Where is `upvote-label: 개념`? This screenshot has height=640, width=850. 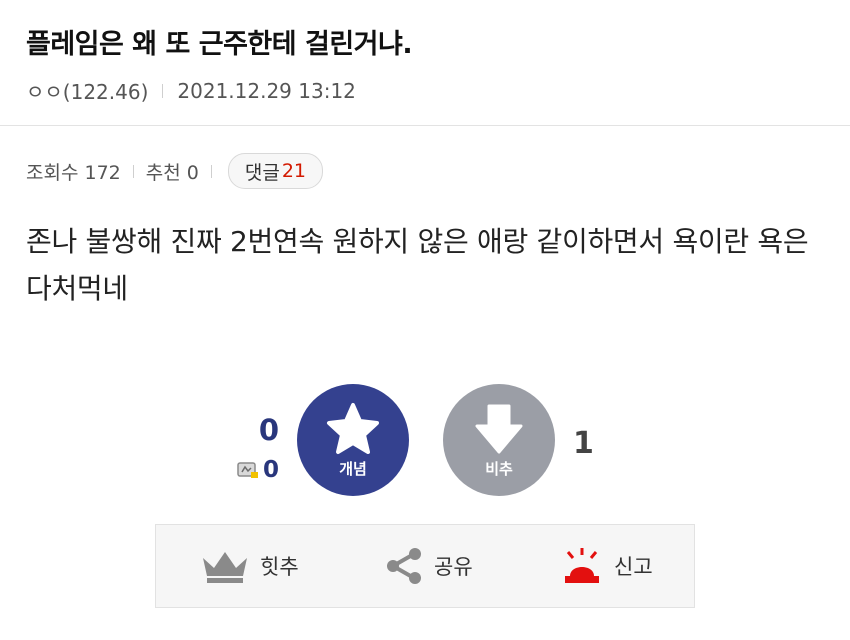 upvote-label: 개념 is located at coordinates (353, 469).